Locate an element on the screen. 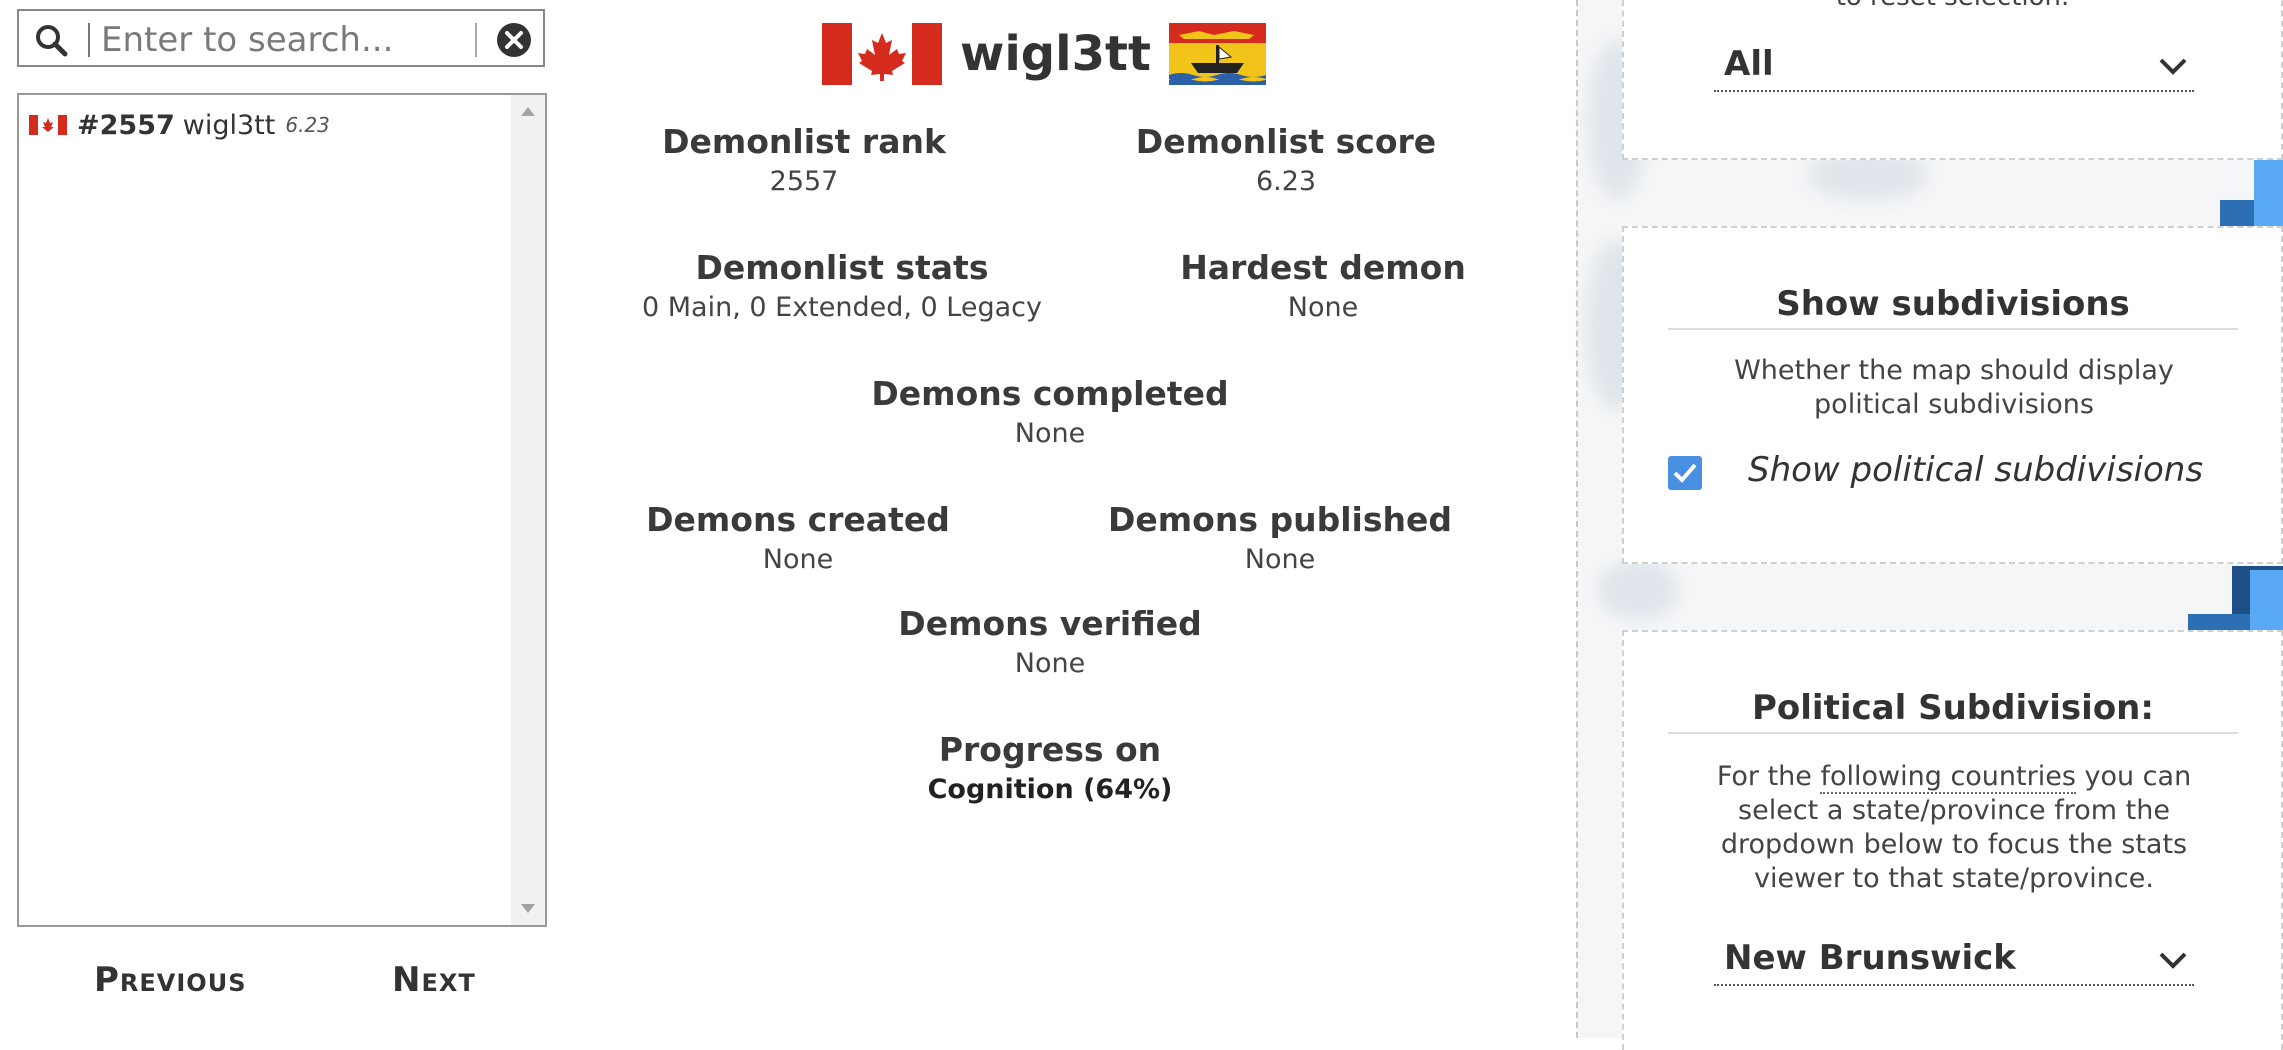 This screenshot has height=1050, width=2283. stat-value: 2557 is located at coordinates (804, 181).